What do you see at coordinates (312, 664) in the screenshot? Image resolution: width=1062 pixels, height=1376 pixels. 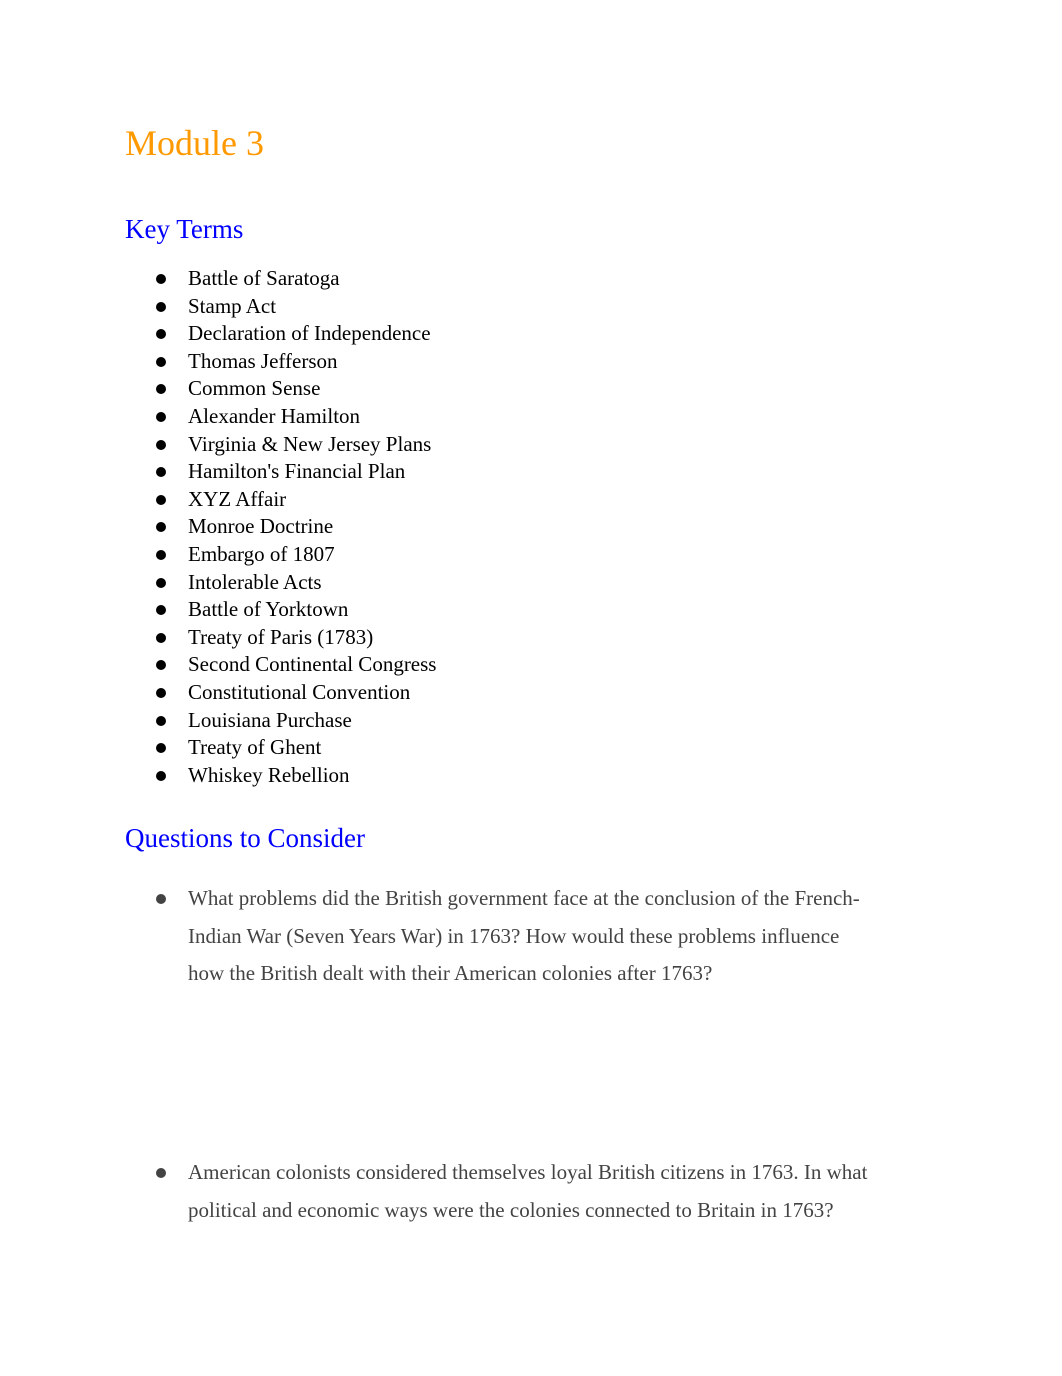 I see `key-term-text: Second Continental Congress` at bounding box center [312, 664].